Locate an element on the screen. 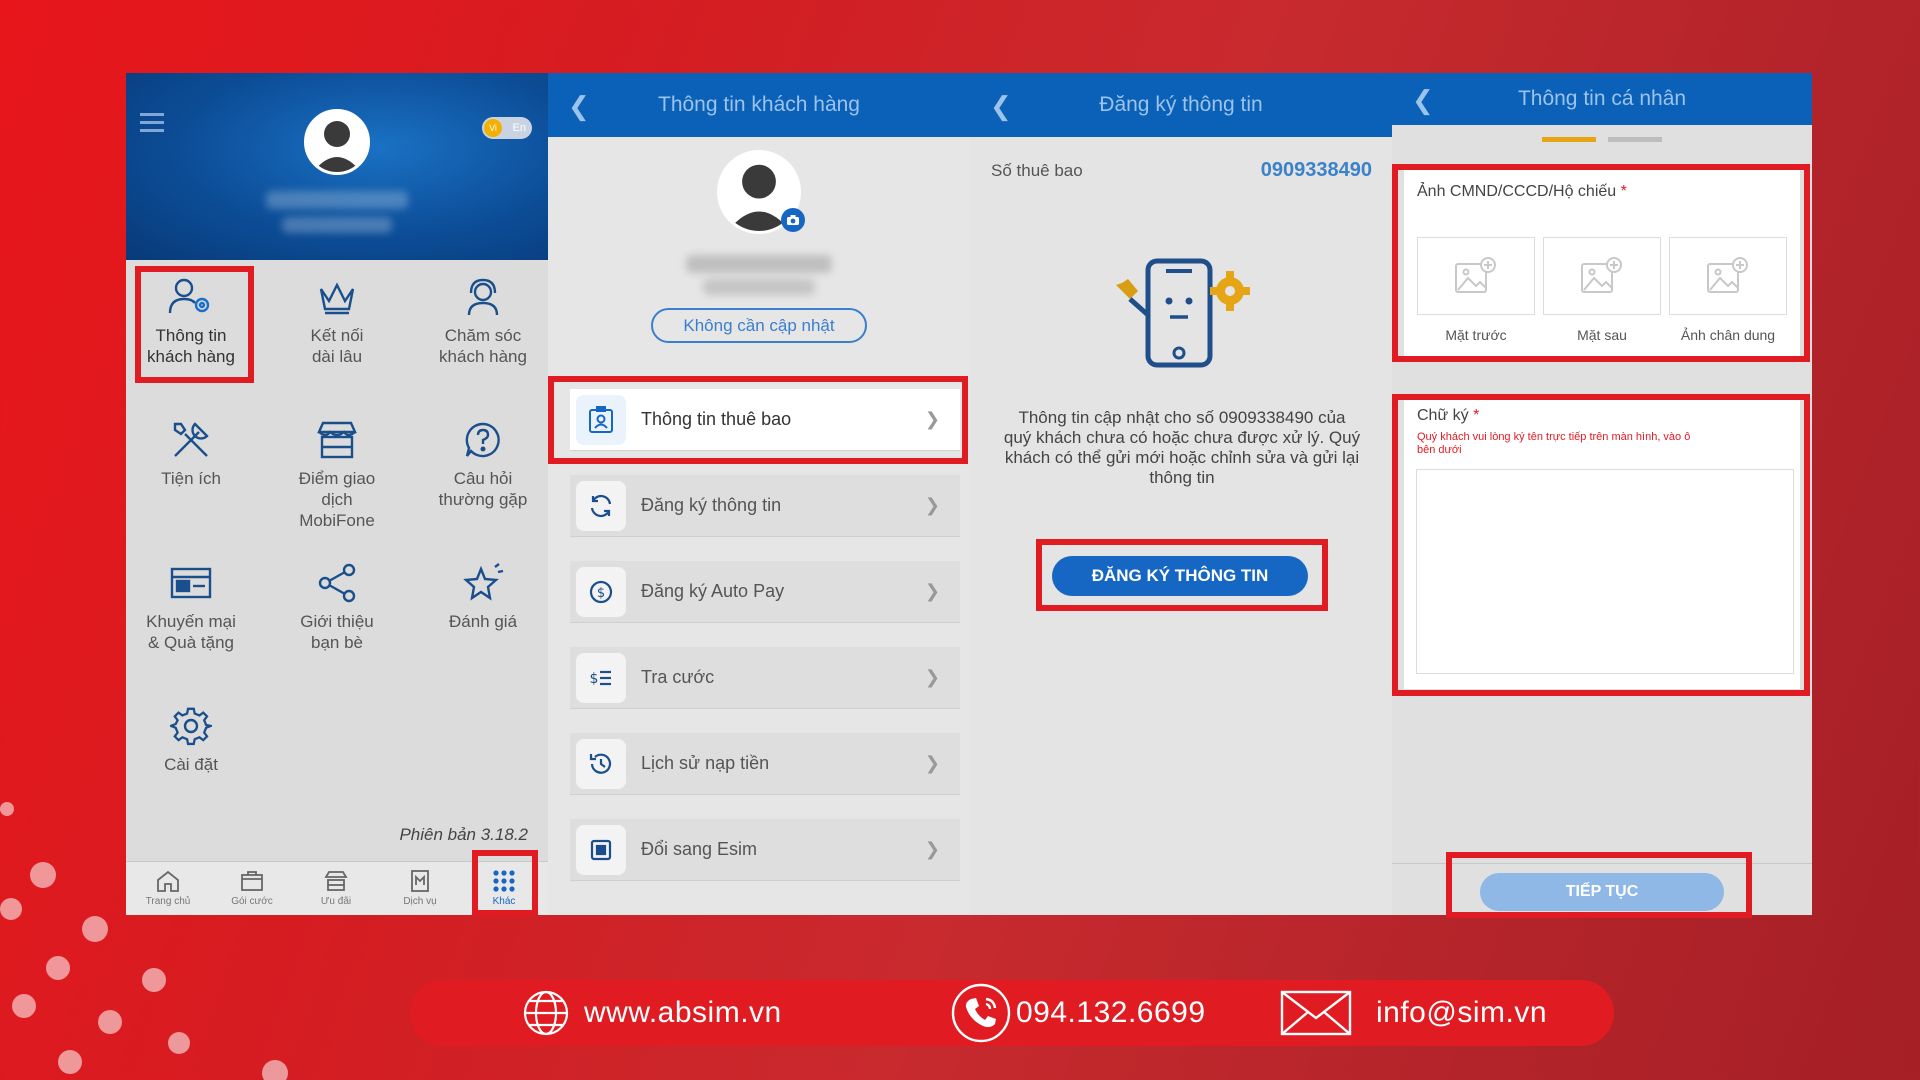 The height and width of the screenshot is (1080, 1920). website-link: www.absim.vn is located at coordinates (652, 1013).